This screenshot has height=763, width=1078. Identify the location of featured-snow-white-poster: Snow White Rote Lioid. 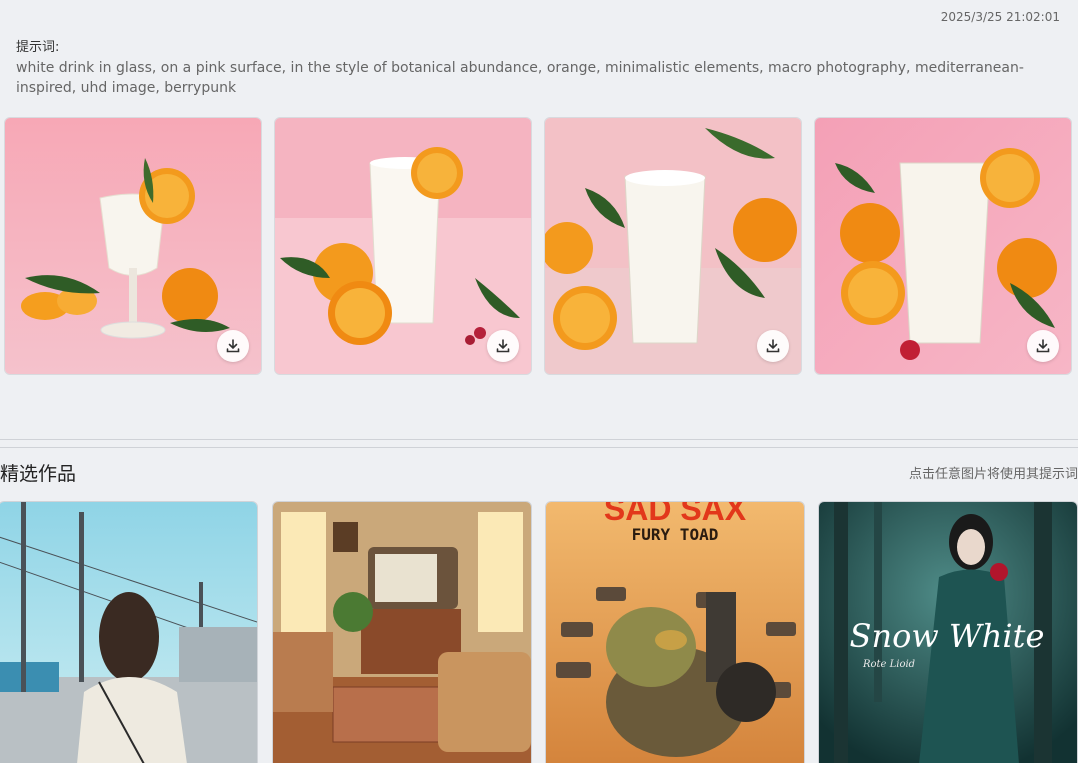
(948, 632).